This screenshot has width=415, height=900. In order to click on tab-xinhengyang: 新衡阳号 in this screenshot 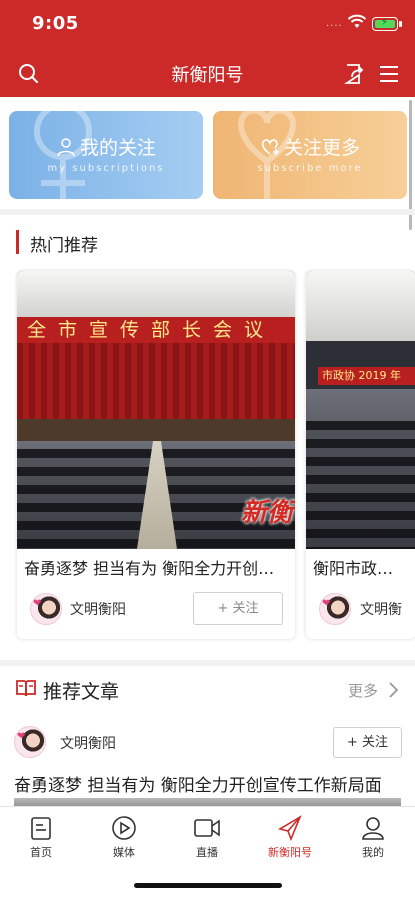, I will do `click(290, 837)`.